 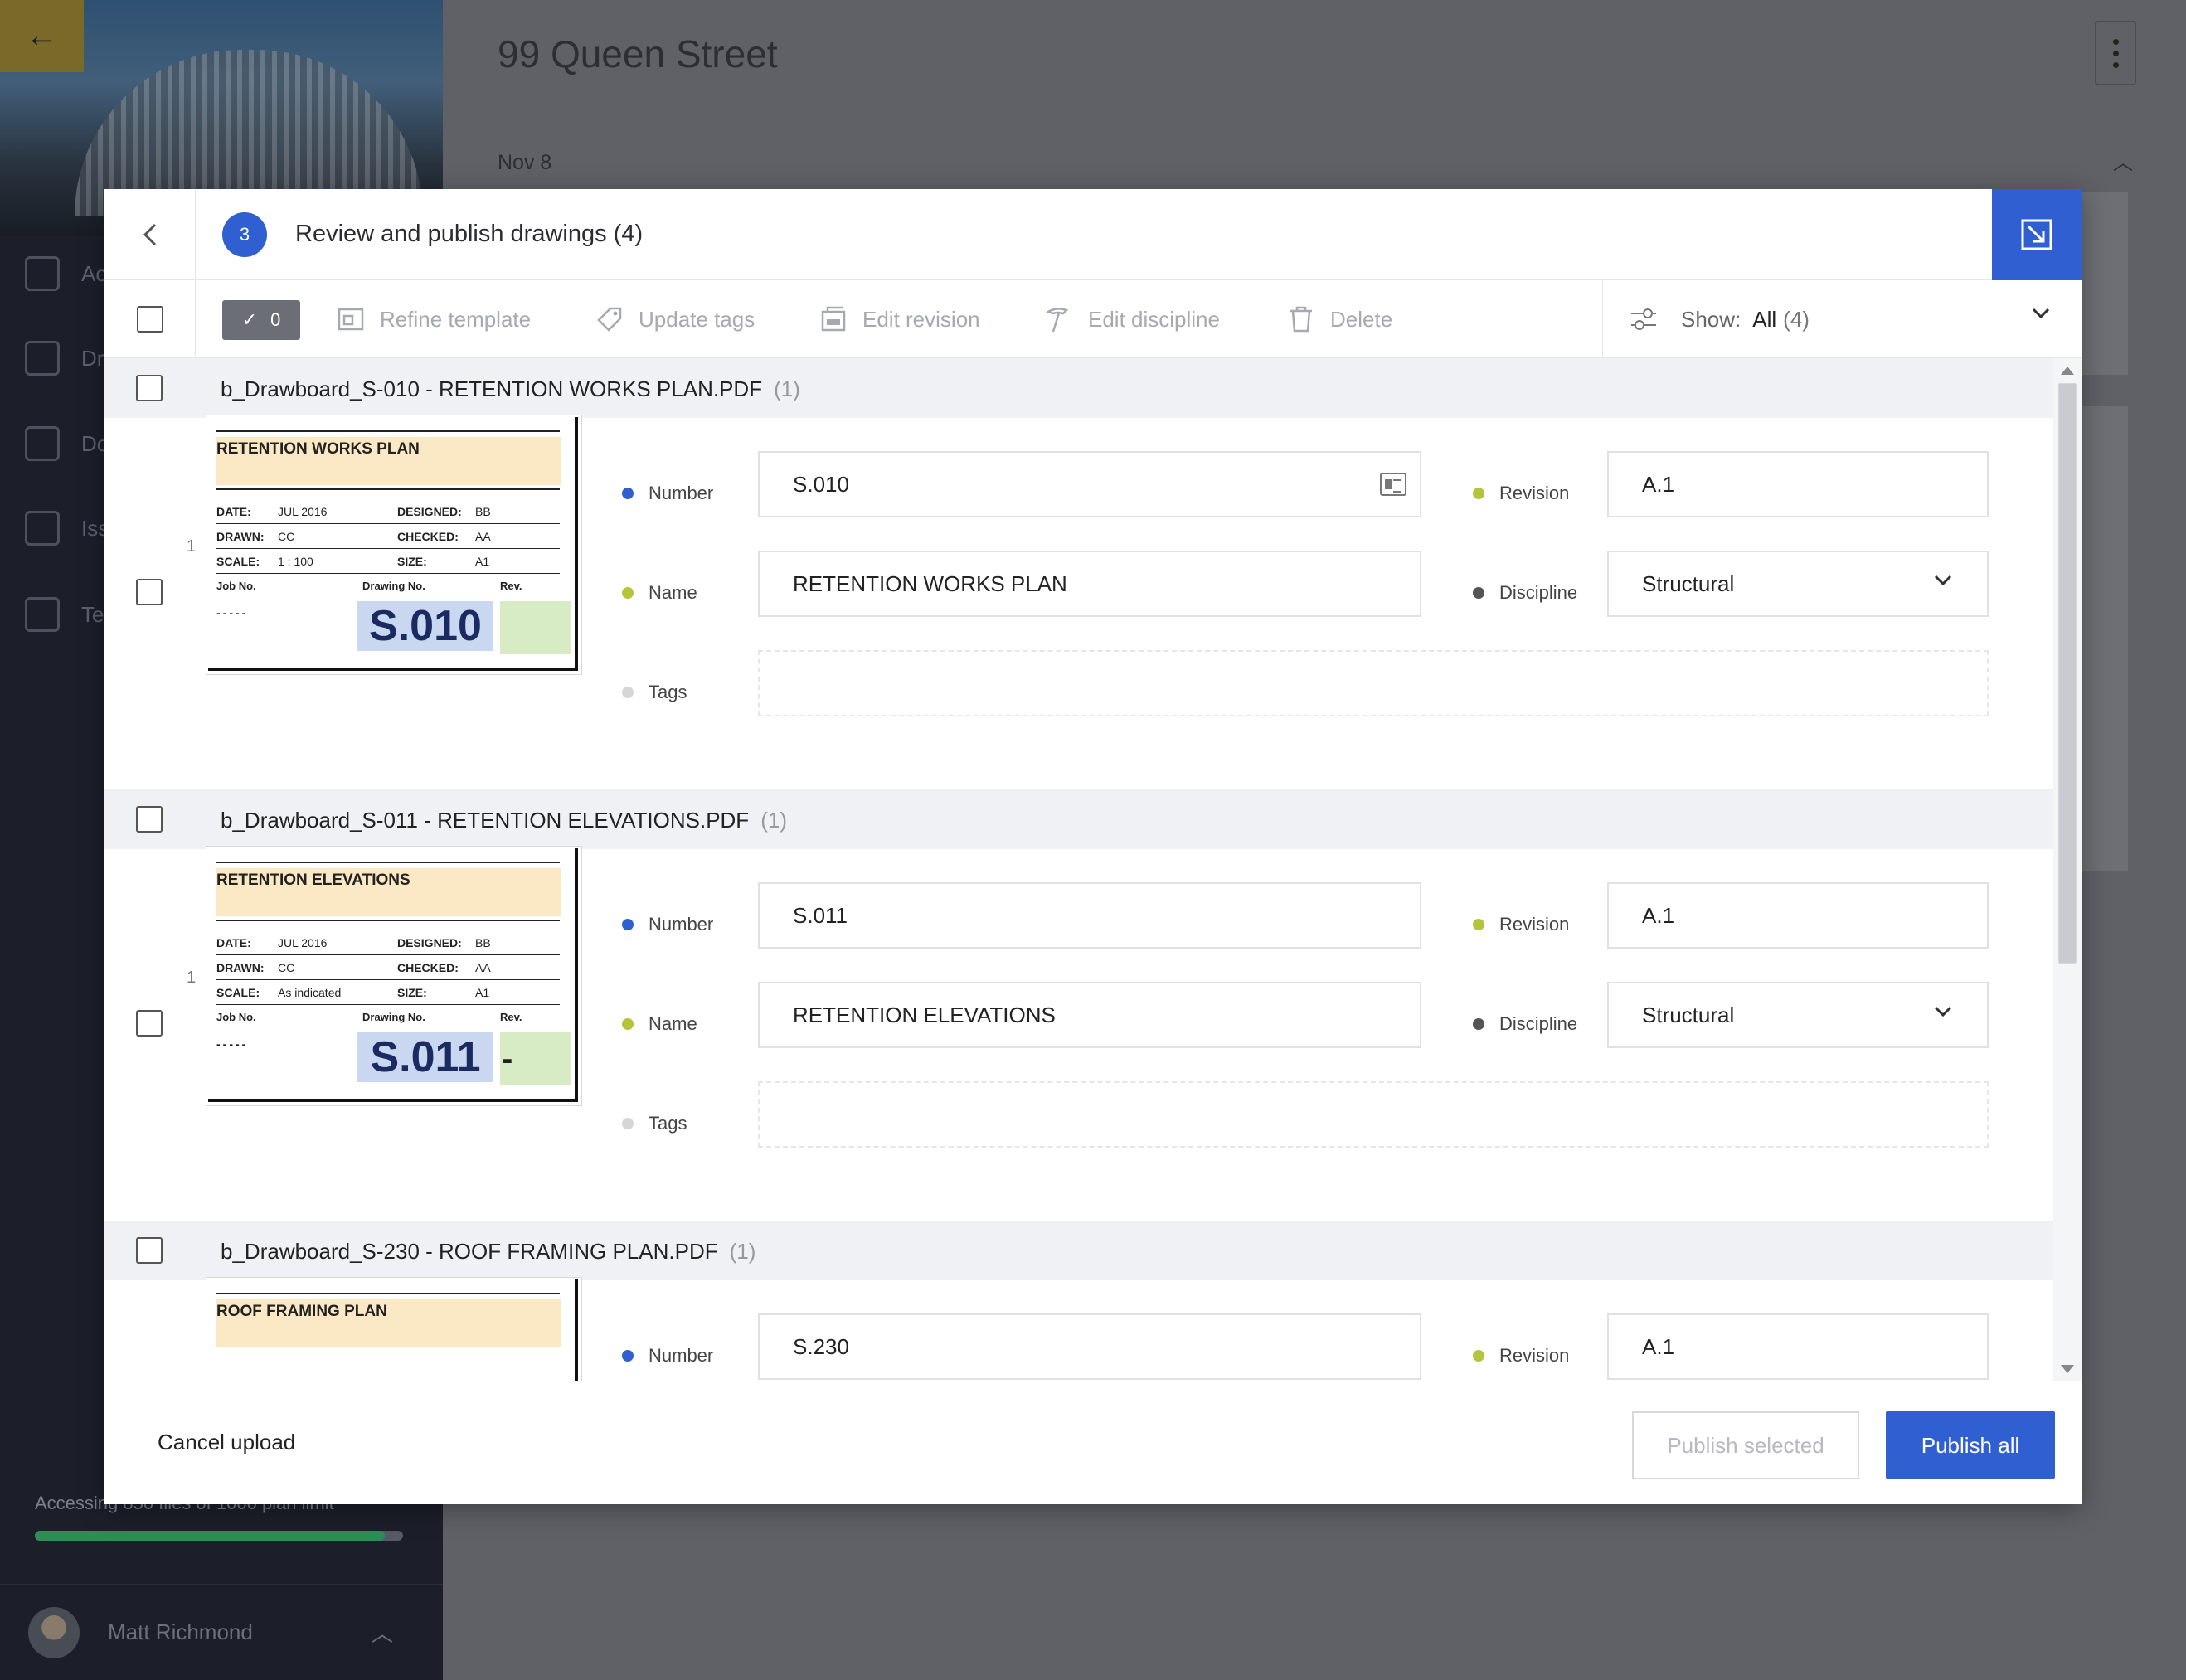 I want to click on step-badge: 3, so click(x=245, y=234).